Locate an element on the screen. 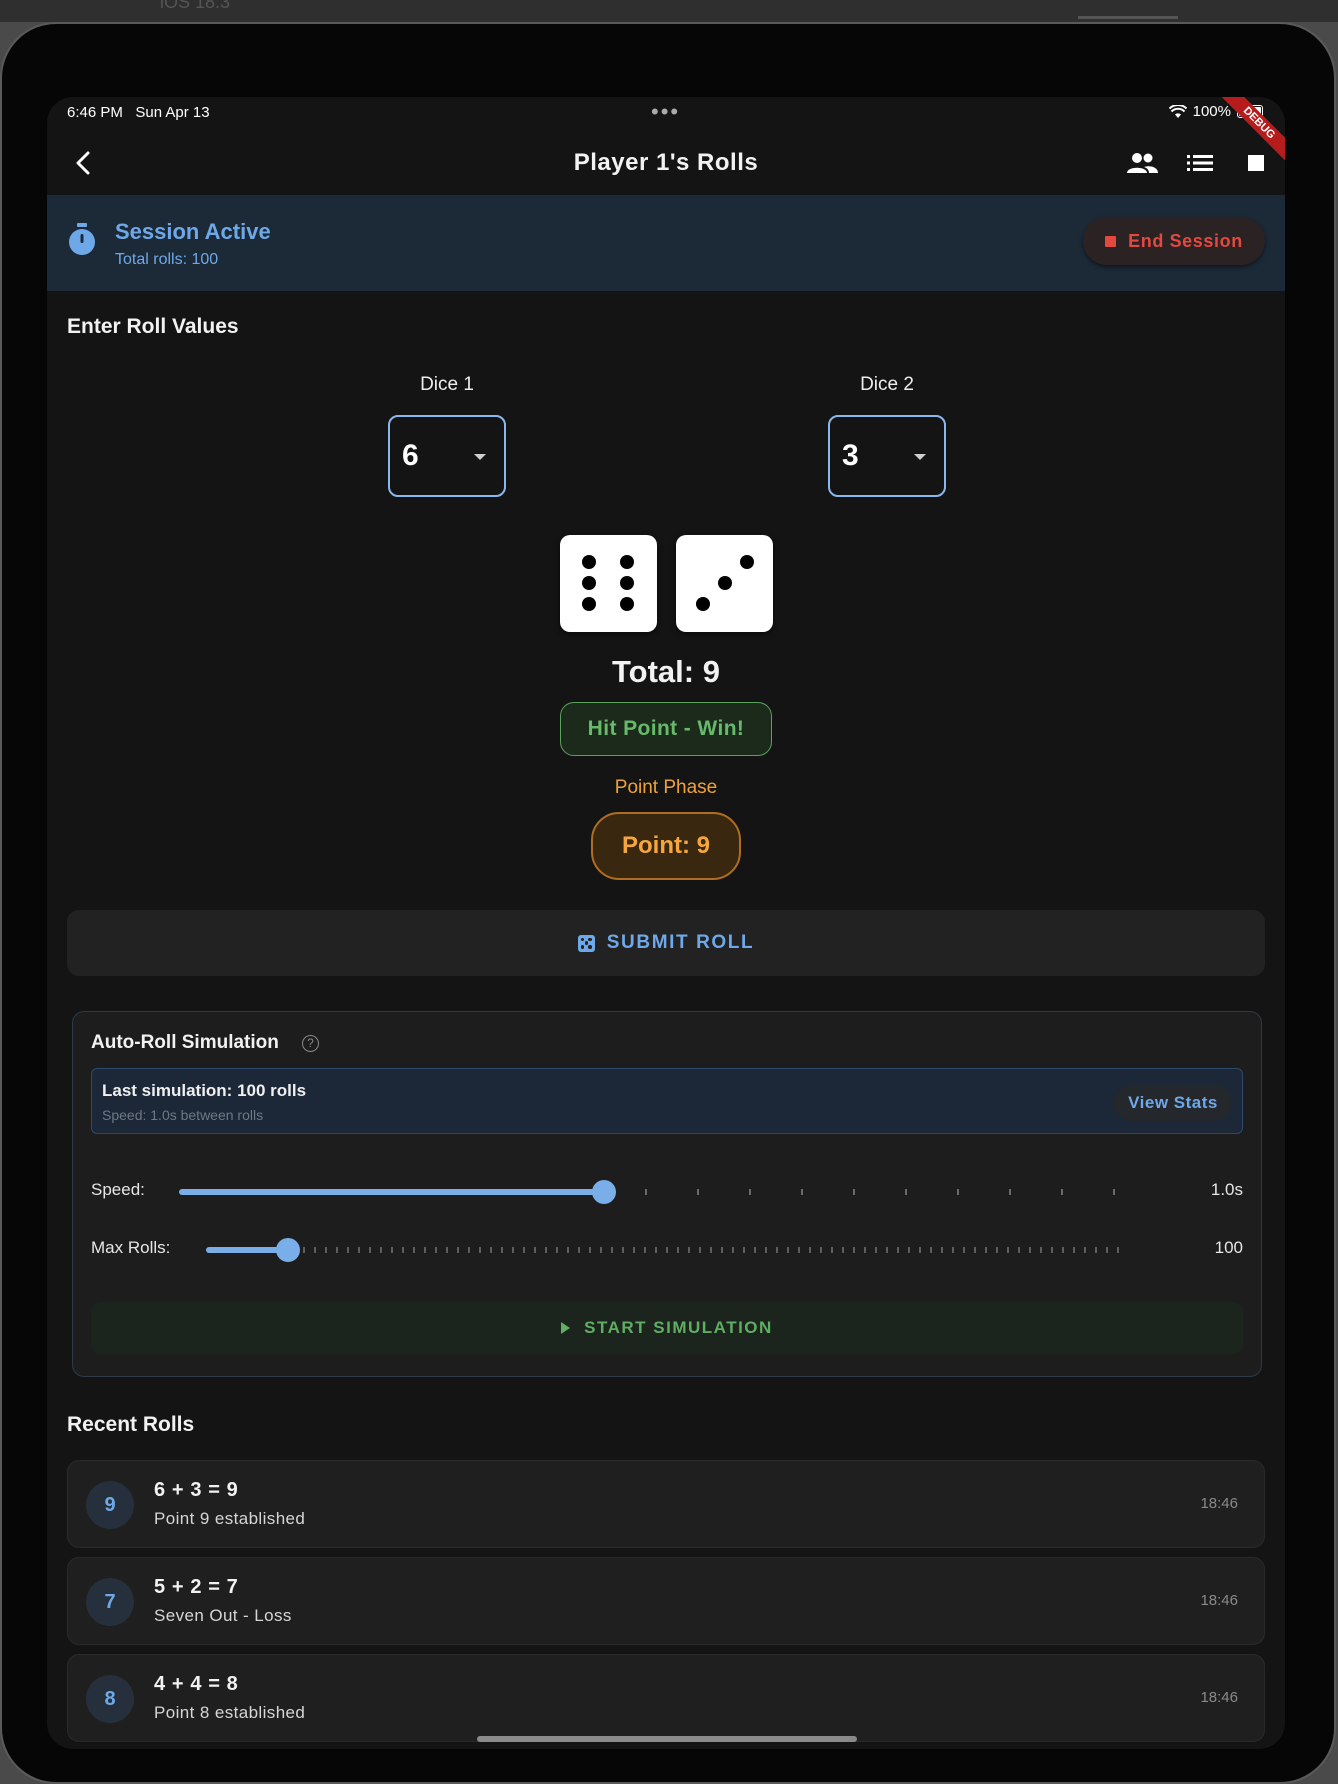 The height and width of the screenshot is (1784, 1338). auto-roll-title: Auto-Roll Simulation is located at coordinates (185, 1042).